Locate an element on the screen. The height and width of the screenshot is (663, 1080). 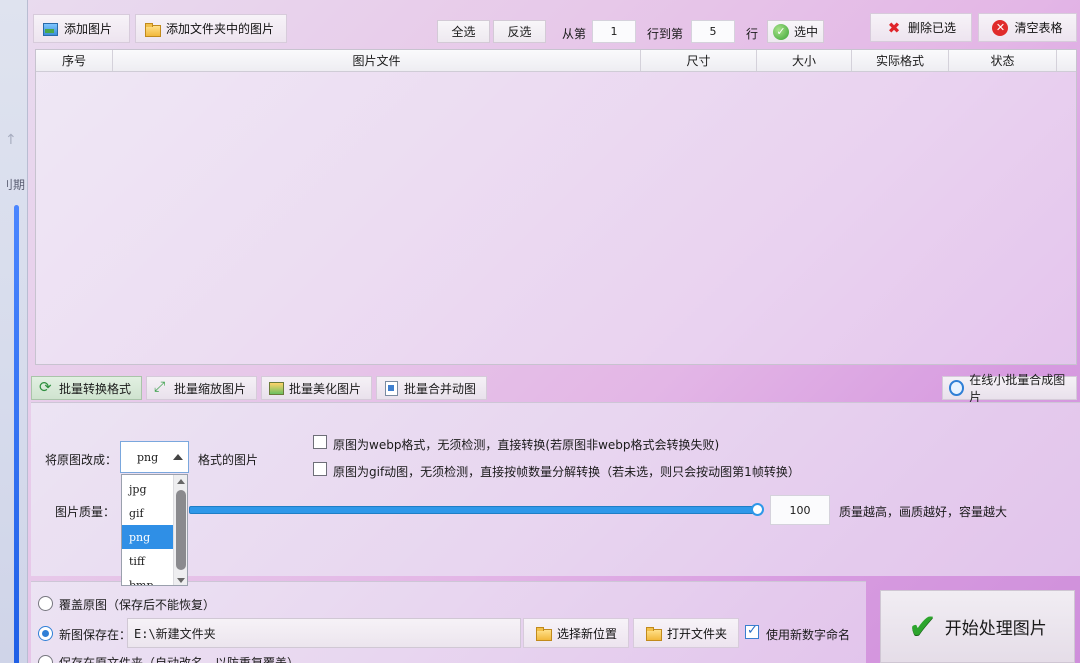
format-select: png is located at coordinates (154, 457).